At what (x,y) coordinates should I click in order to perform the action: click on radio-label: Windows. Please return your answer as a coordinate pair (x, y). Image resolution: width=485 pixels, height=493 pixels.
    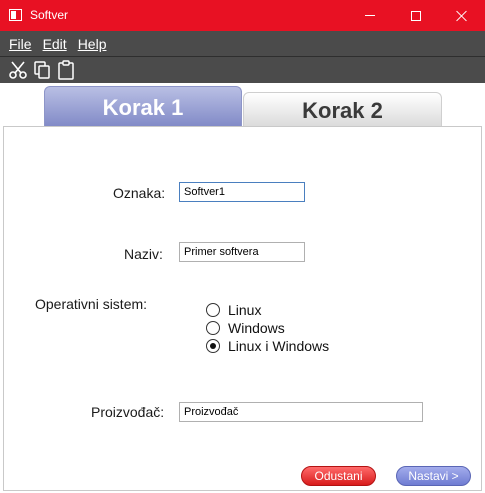
    Looking at the image, I should click on (256, 328).